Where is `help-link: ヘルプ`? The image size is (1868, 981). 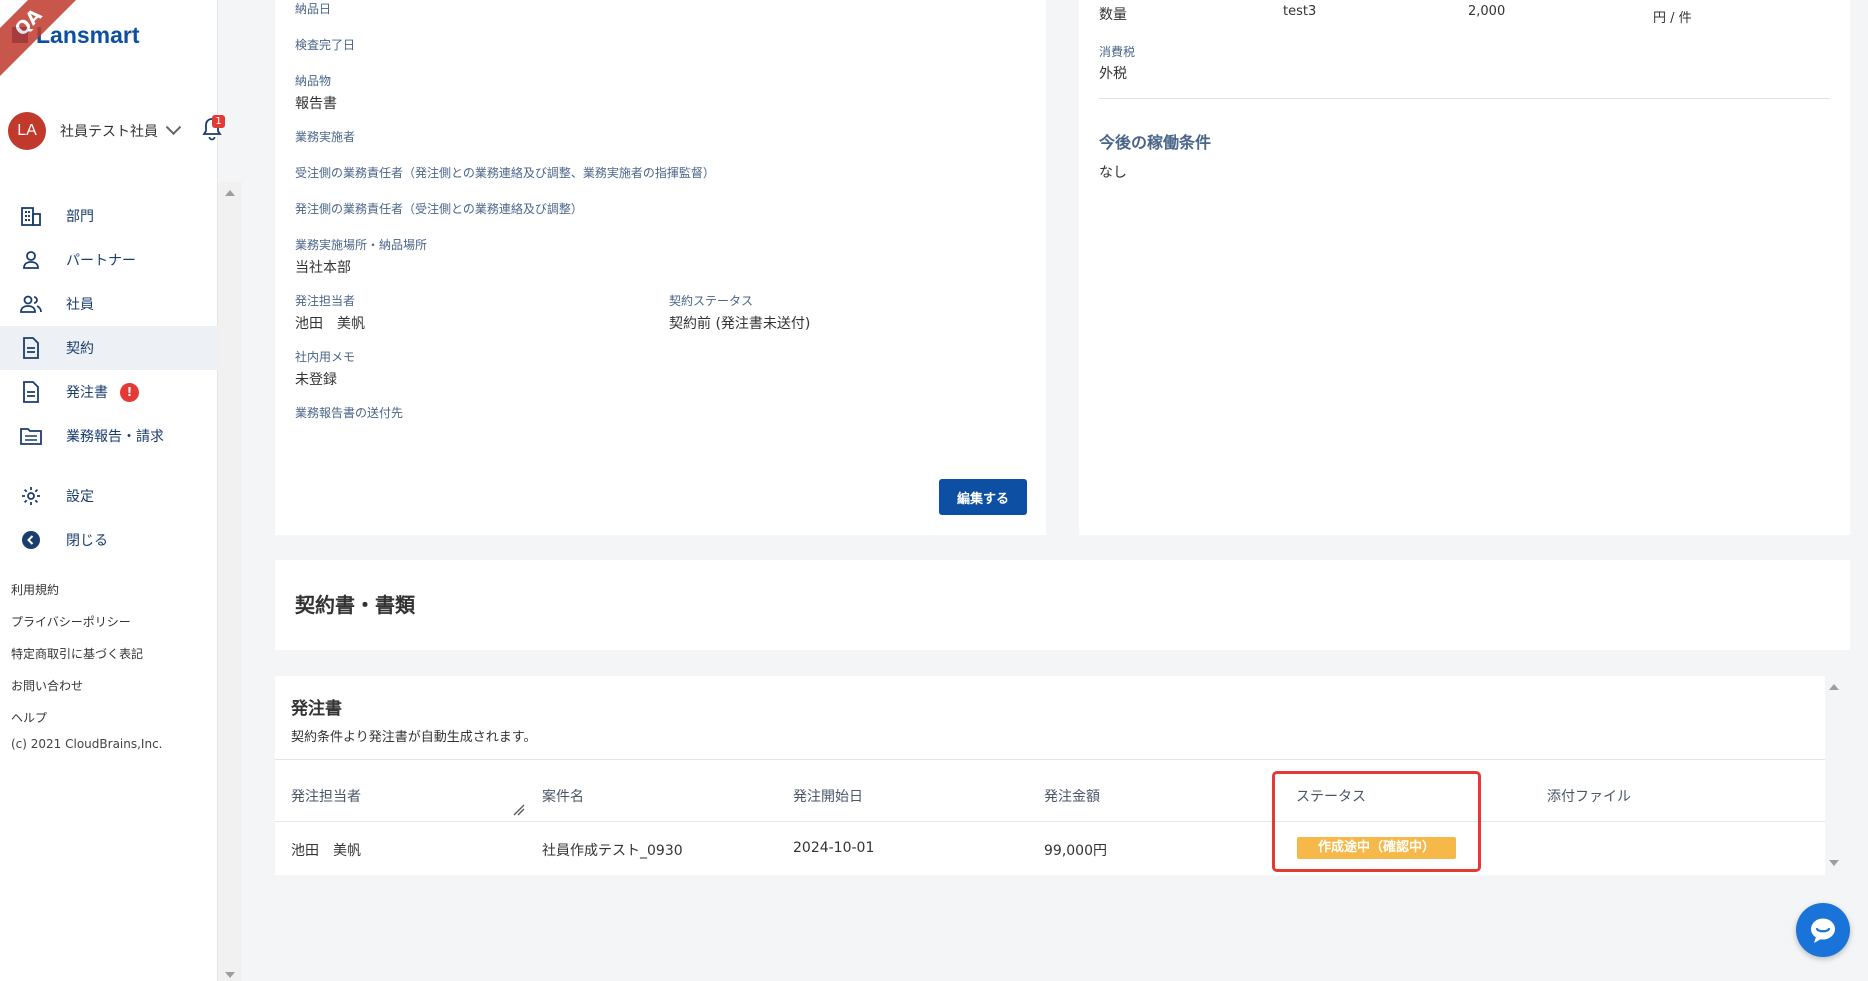 help-link: ヘルプ is located at coordinates (77, 718).